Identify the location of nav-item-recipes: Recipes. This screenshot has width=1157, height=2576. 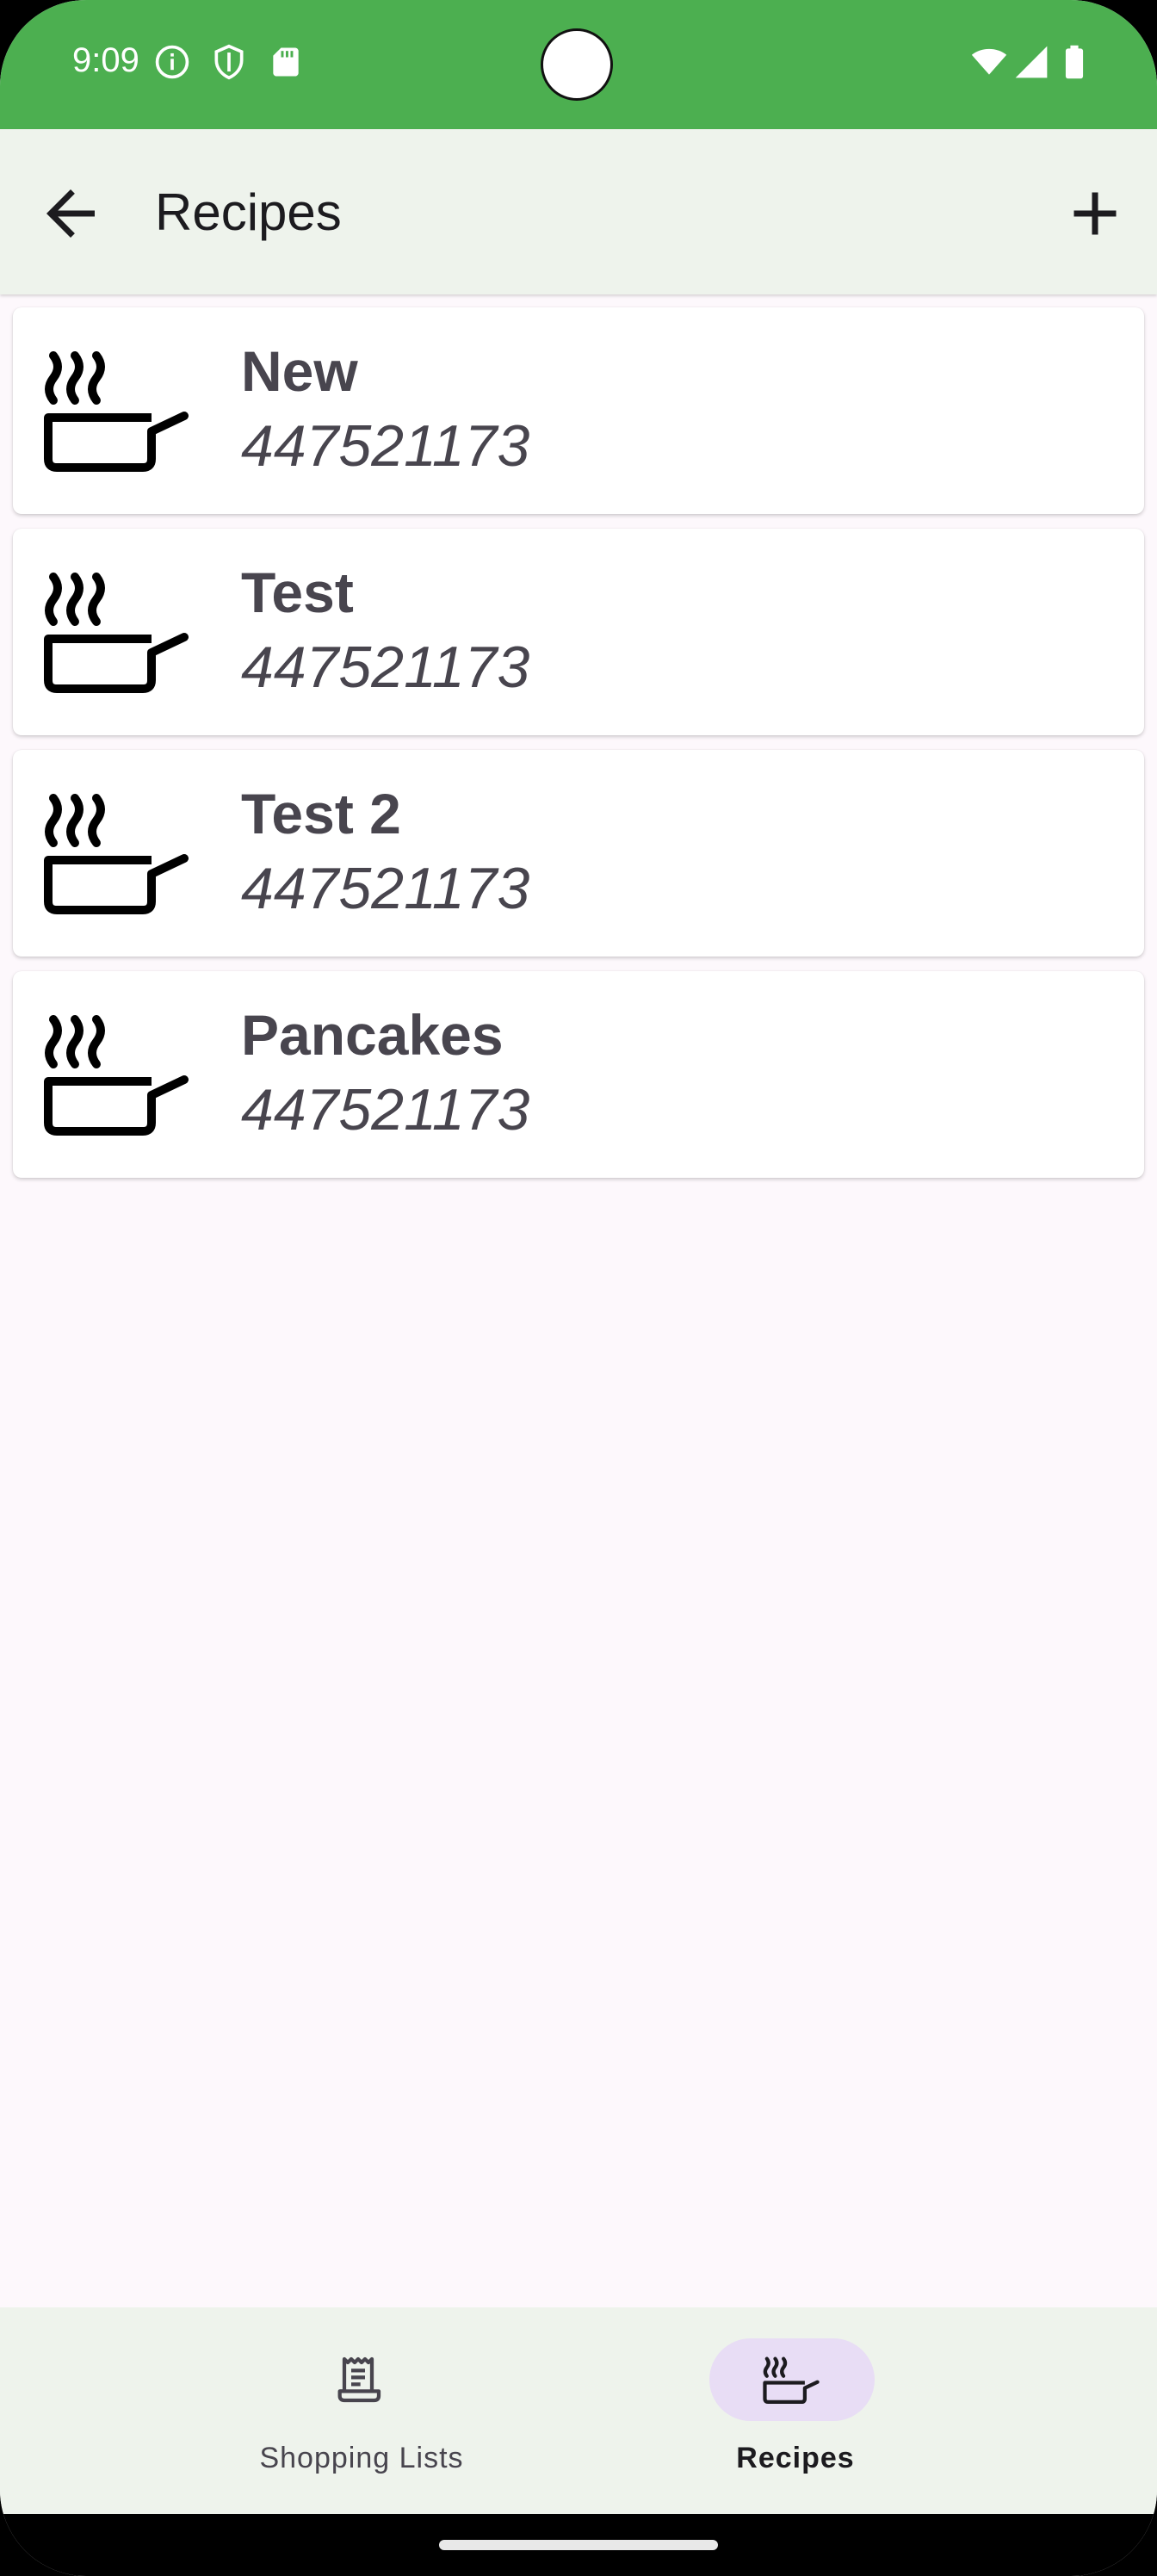
(796, 2410).